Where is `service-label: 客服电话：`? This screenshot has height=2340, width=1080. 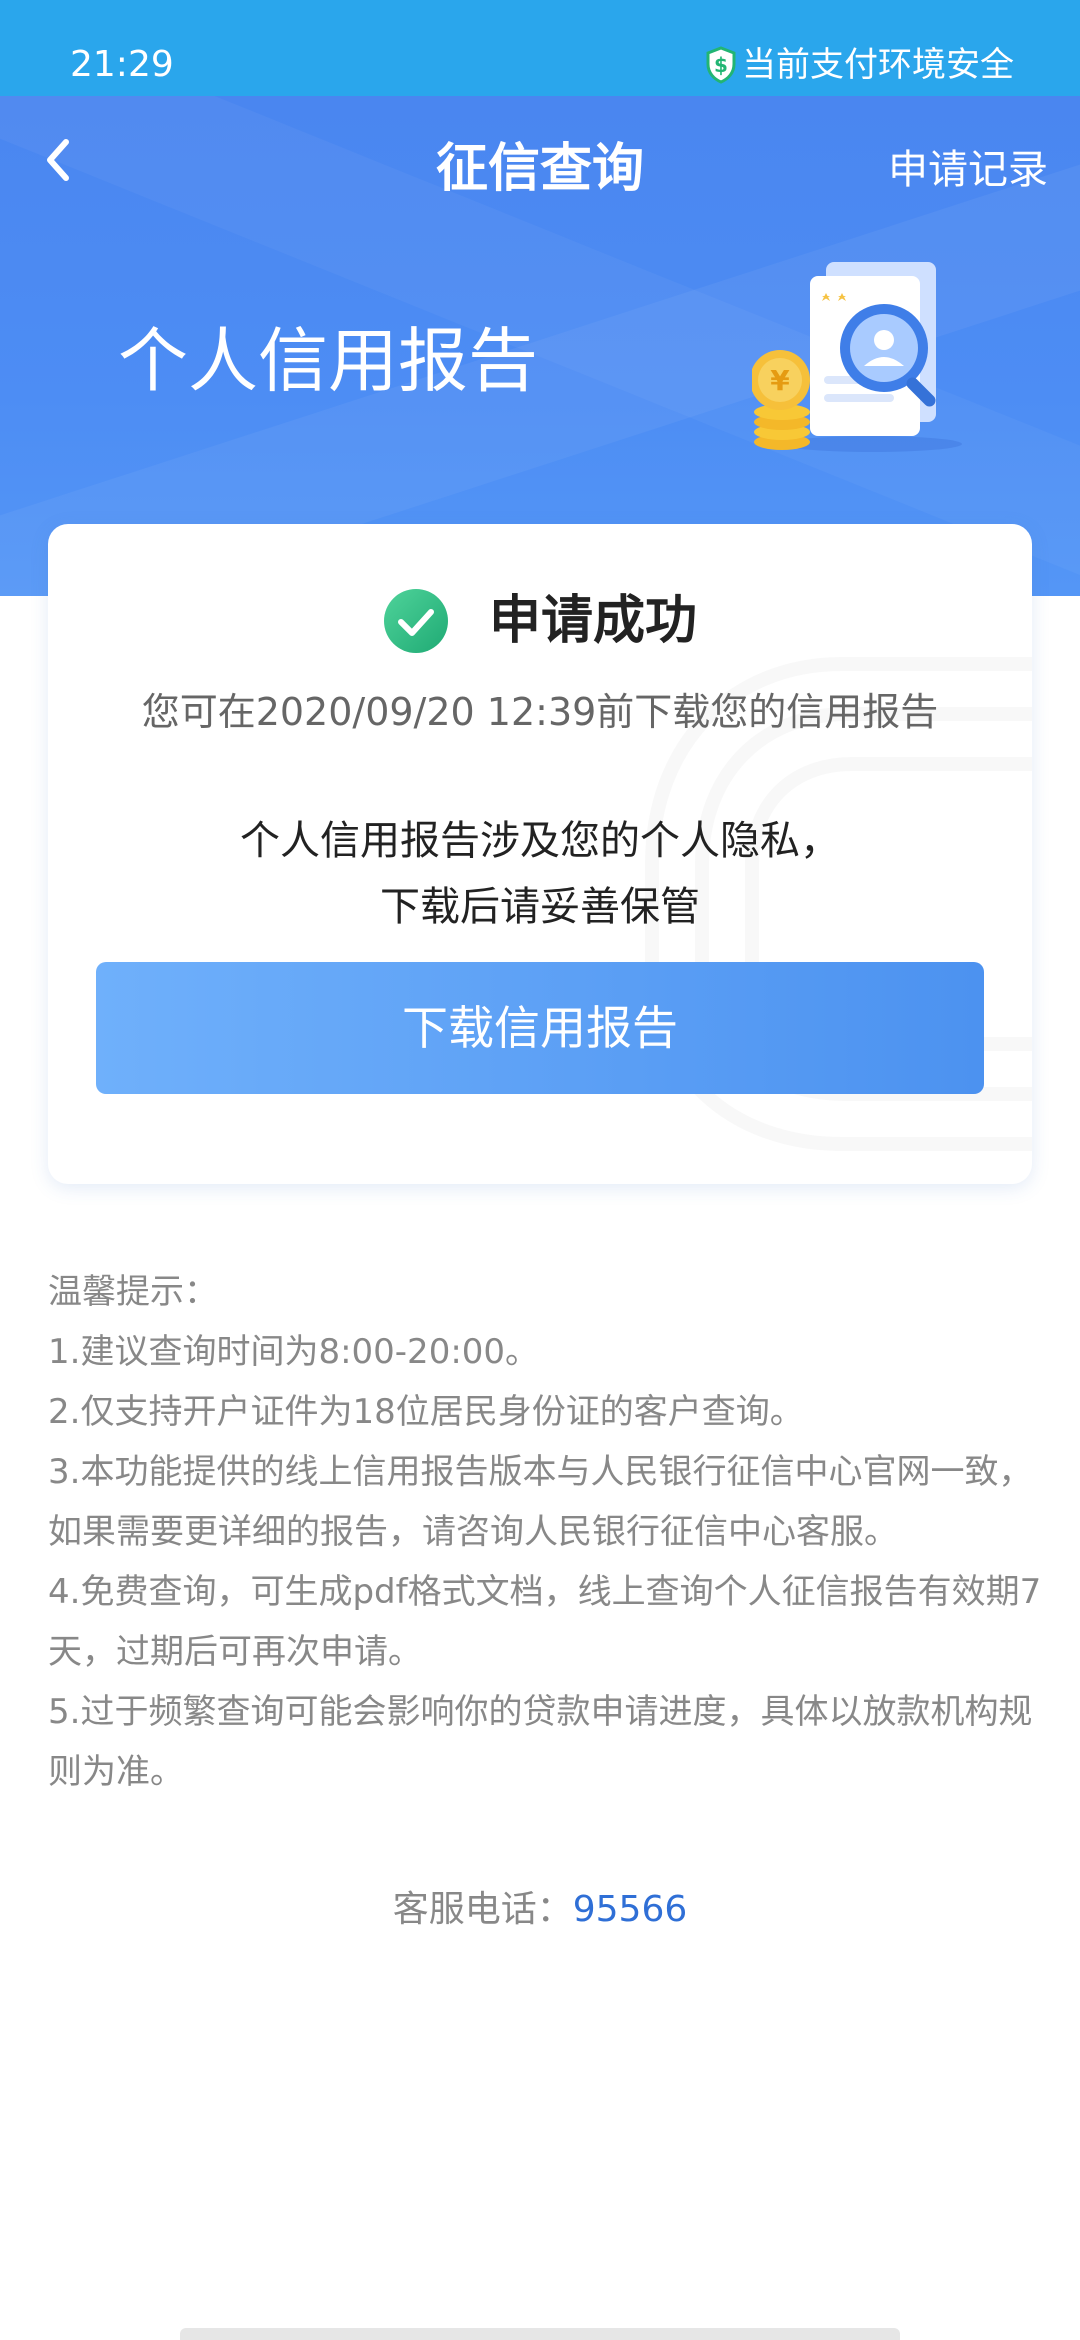 service-label: 客服电话： is located at coordinates (482, 1909).